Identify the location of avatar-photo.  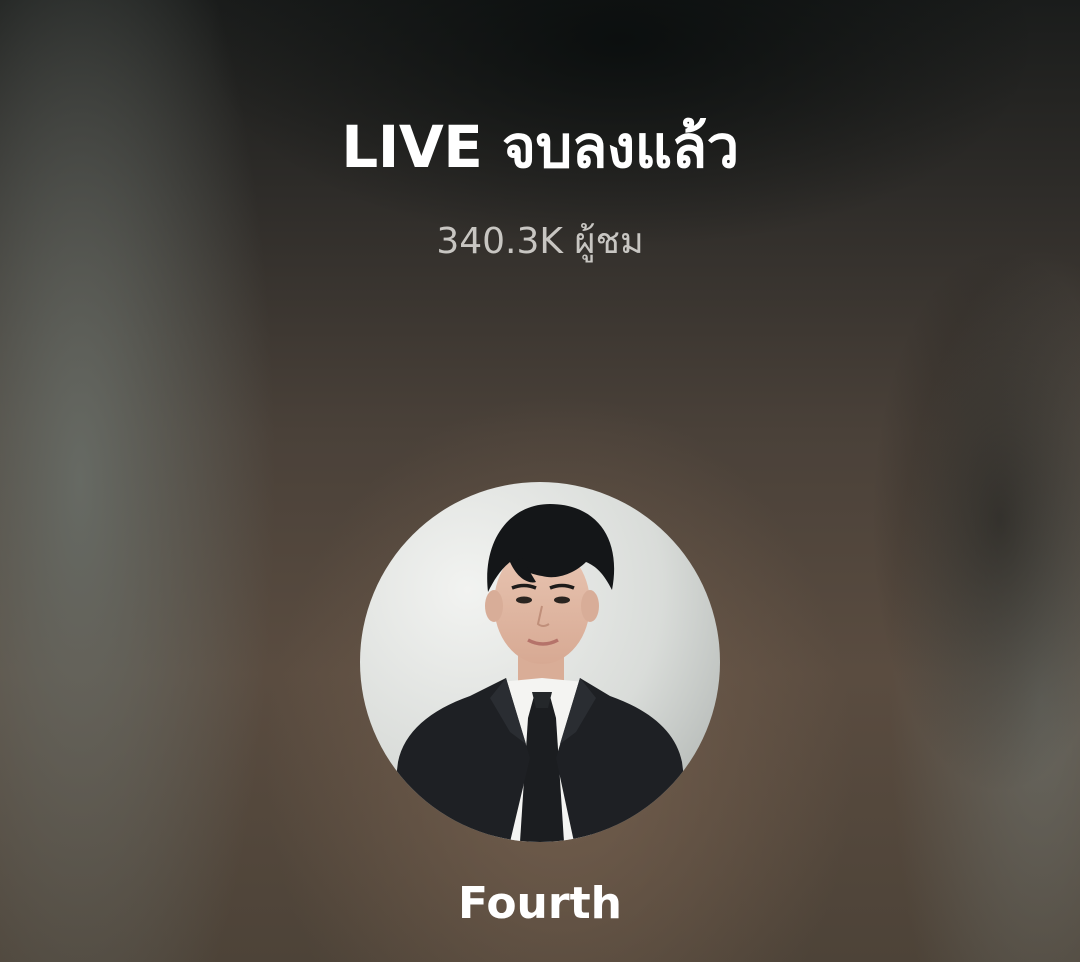
(540, 662).